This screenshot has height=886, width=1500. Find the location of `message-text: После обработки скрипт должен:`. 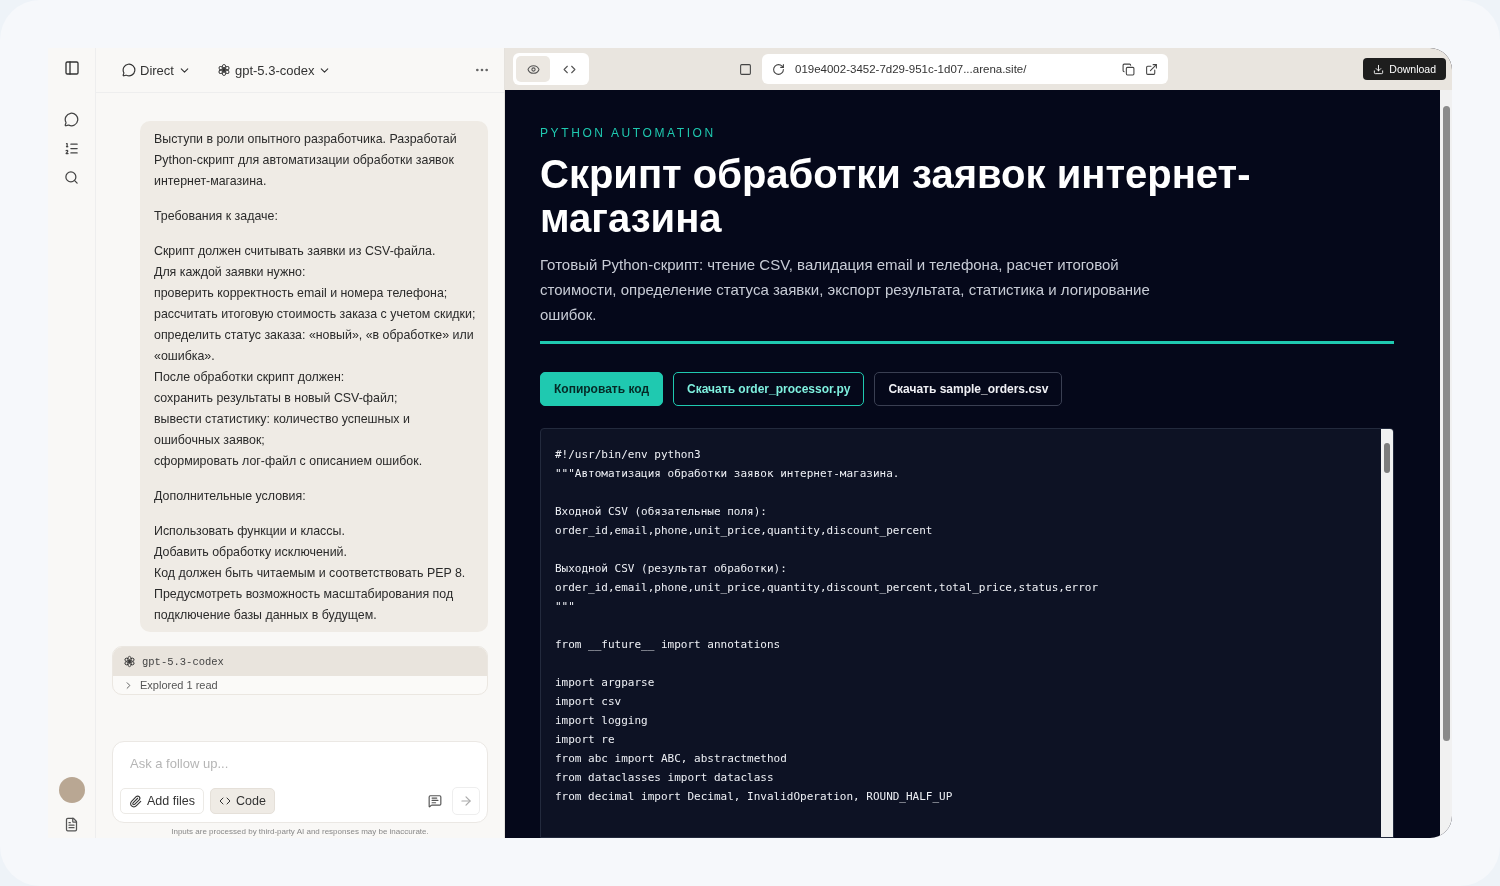

message-text: После обработки скрипт должен: is located at coordinates (250, 377).